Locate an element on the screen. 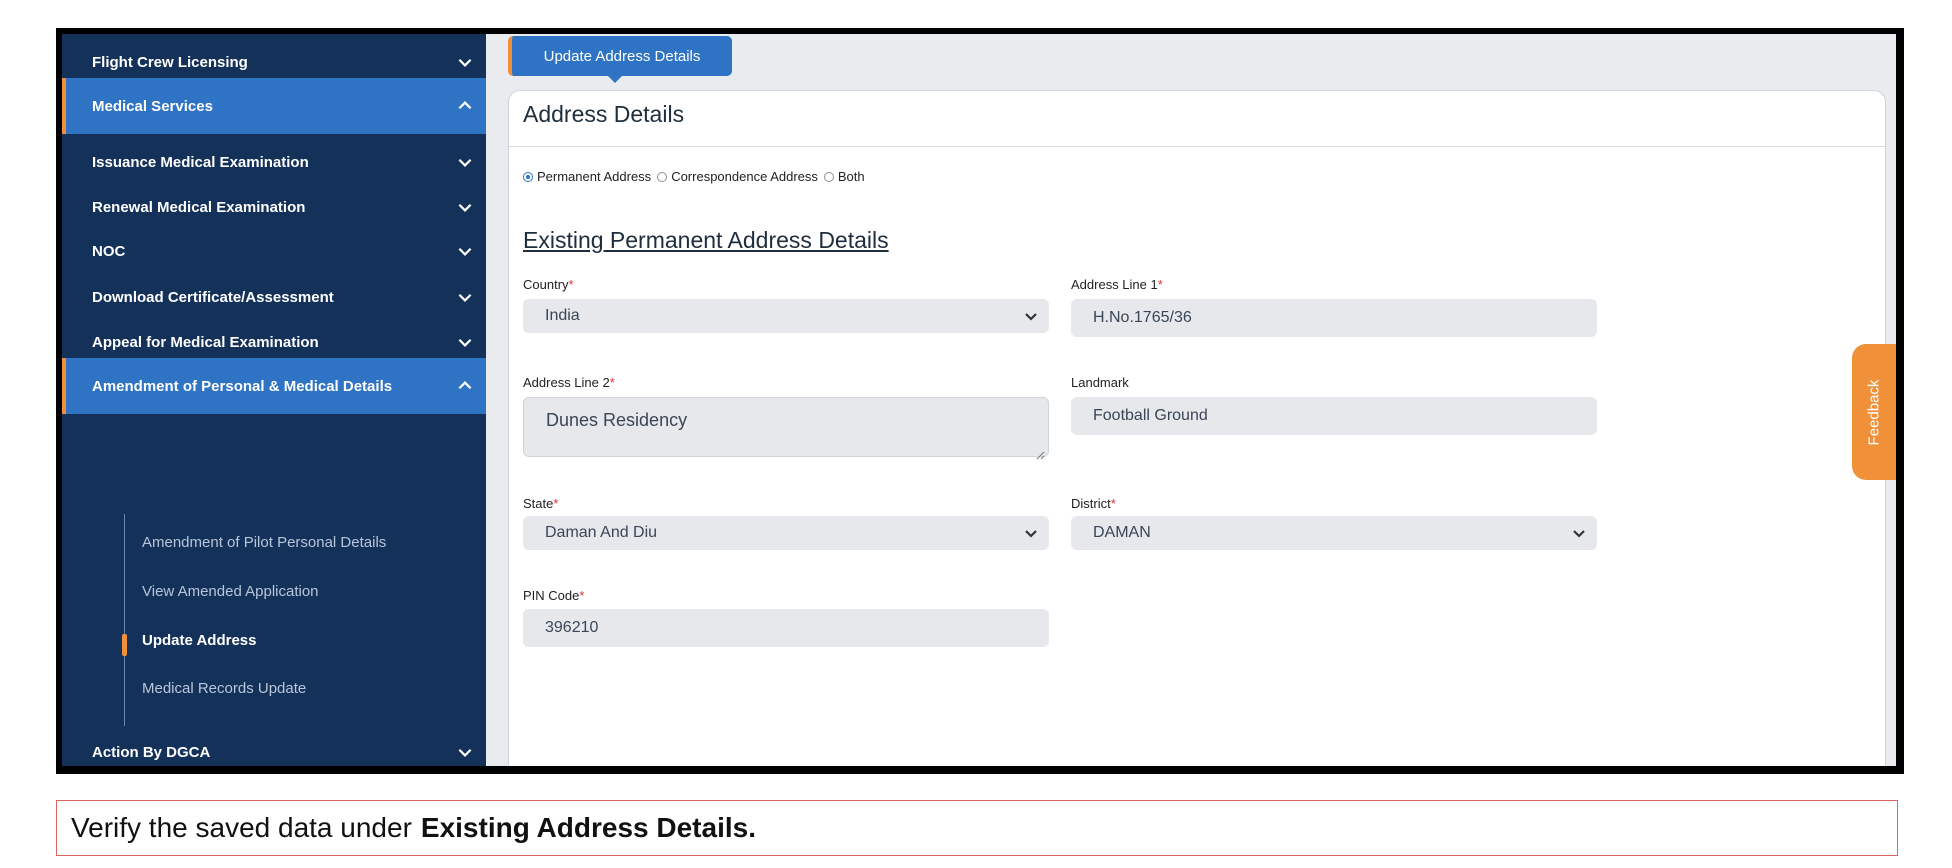 The image size is (1952, 868). radio-both is located at coordinates (828, 176).